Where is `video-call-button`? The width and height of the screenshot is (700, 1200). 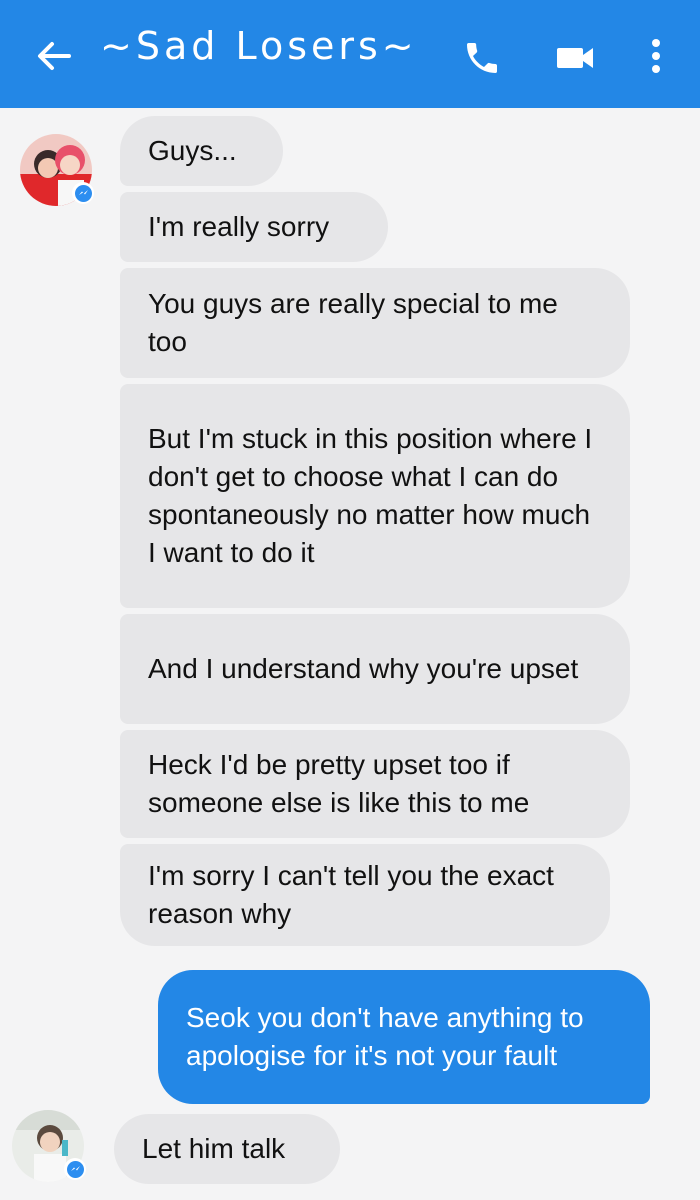 video-call-button is located at coordinates (575, 58).